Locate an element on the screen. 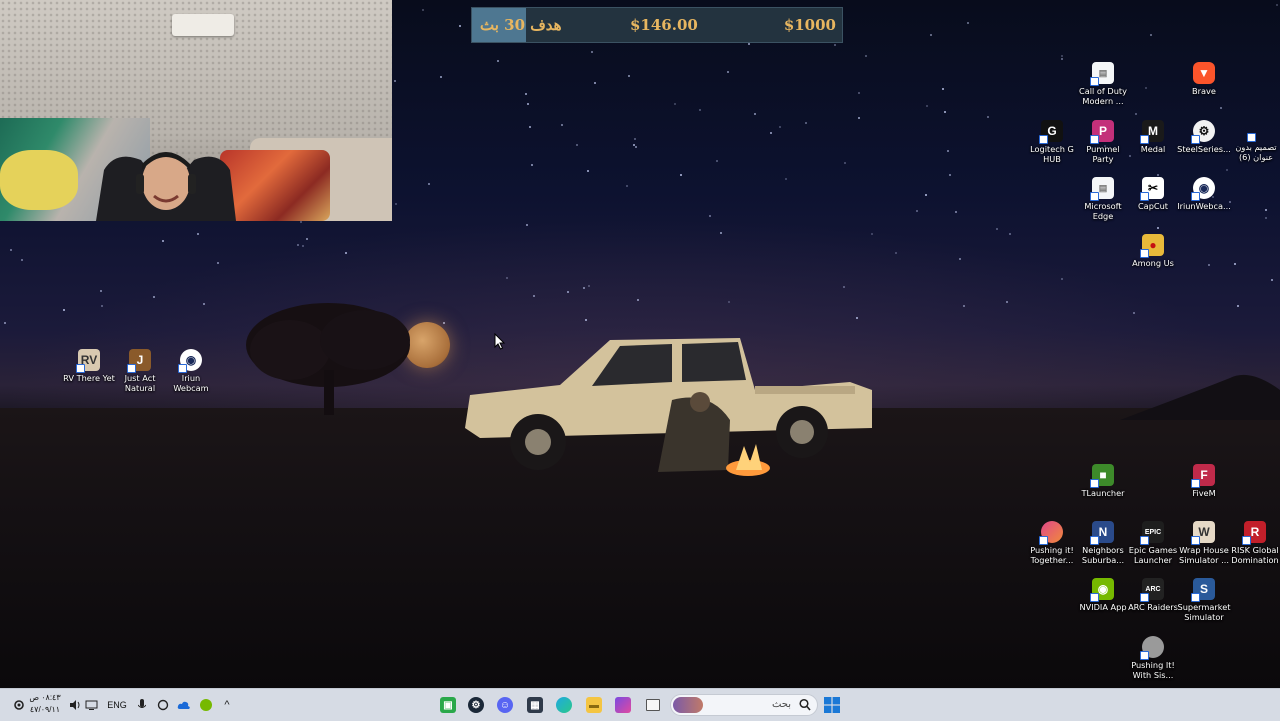 The image size is (1280, 721). desktop-icon-label: Supermarket Simulator is located at coordinates (1204, 612).